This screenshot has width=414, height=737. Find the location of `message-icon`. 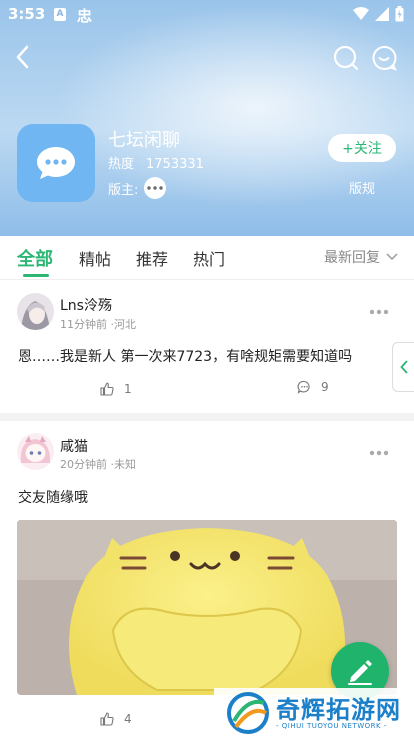

message-icon is located at coordinates (384, 58).